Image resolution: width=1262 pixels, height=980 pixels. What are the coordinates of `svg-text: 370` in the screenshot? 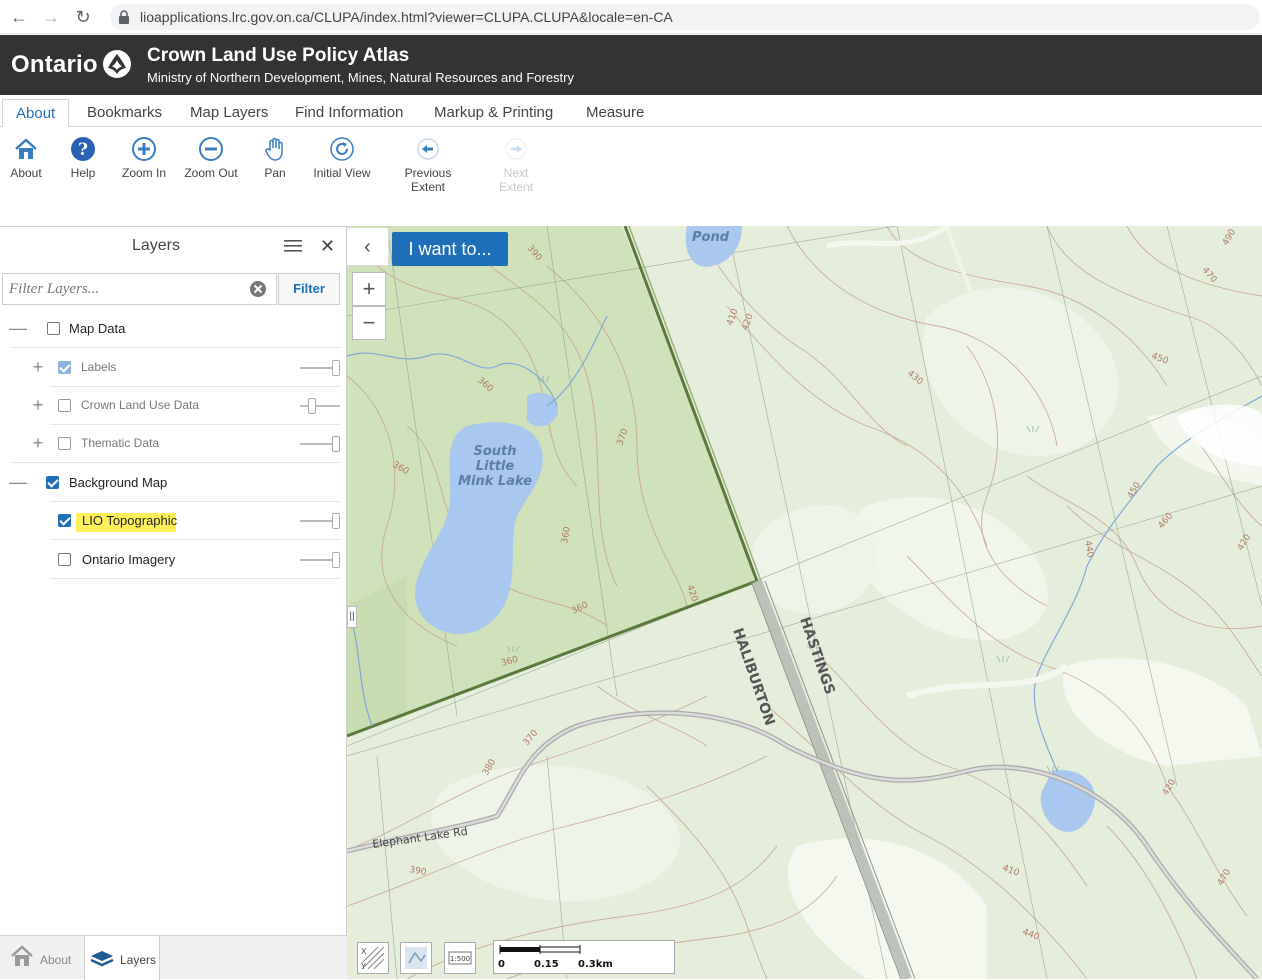 It's located at (531, 738).